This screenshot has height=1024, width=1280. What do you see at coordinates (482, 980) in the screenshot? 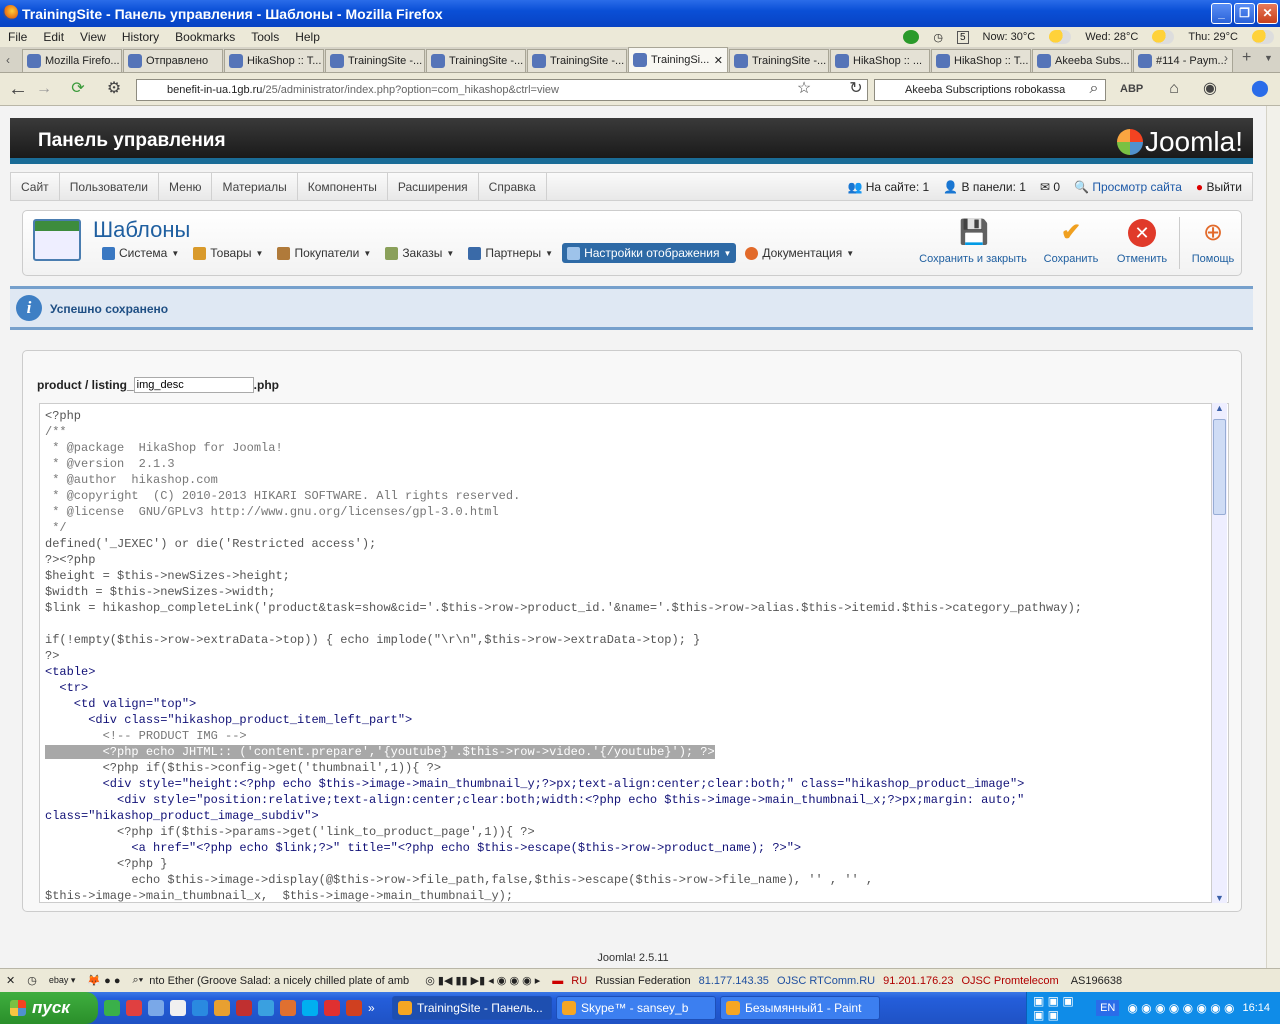
I see `player-controls: ◎ ▮◀ ▮▮ ▶▮ ◂ ◉ ◉ ◉ ▸` at bounding box center [482, 980].